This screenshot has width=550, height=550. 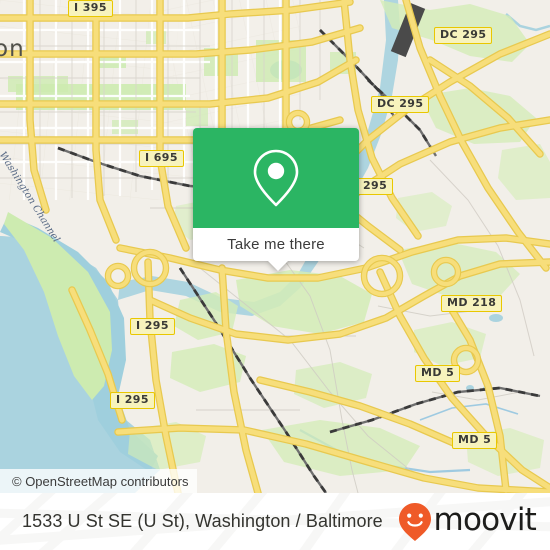 I want to click on map-attribution: © OpenStreetMap contributors, so click(x=98, y=481).